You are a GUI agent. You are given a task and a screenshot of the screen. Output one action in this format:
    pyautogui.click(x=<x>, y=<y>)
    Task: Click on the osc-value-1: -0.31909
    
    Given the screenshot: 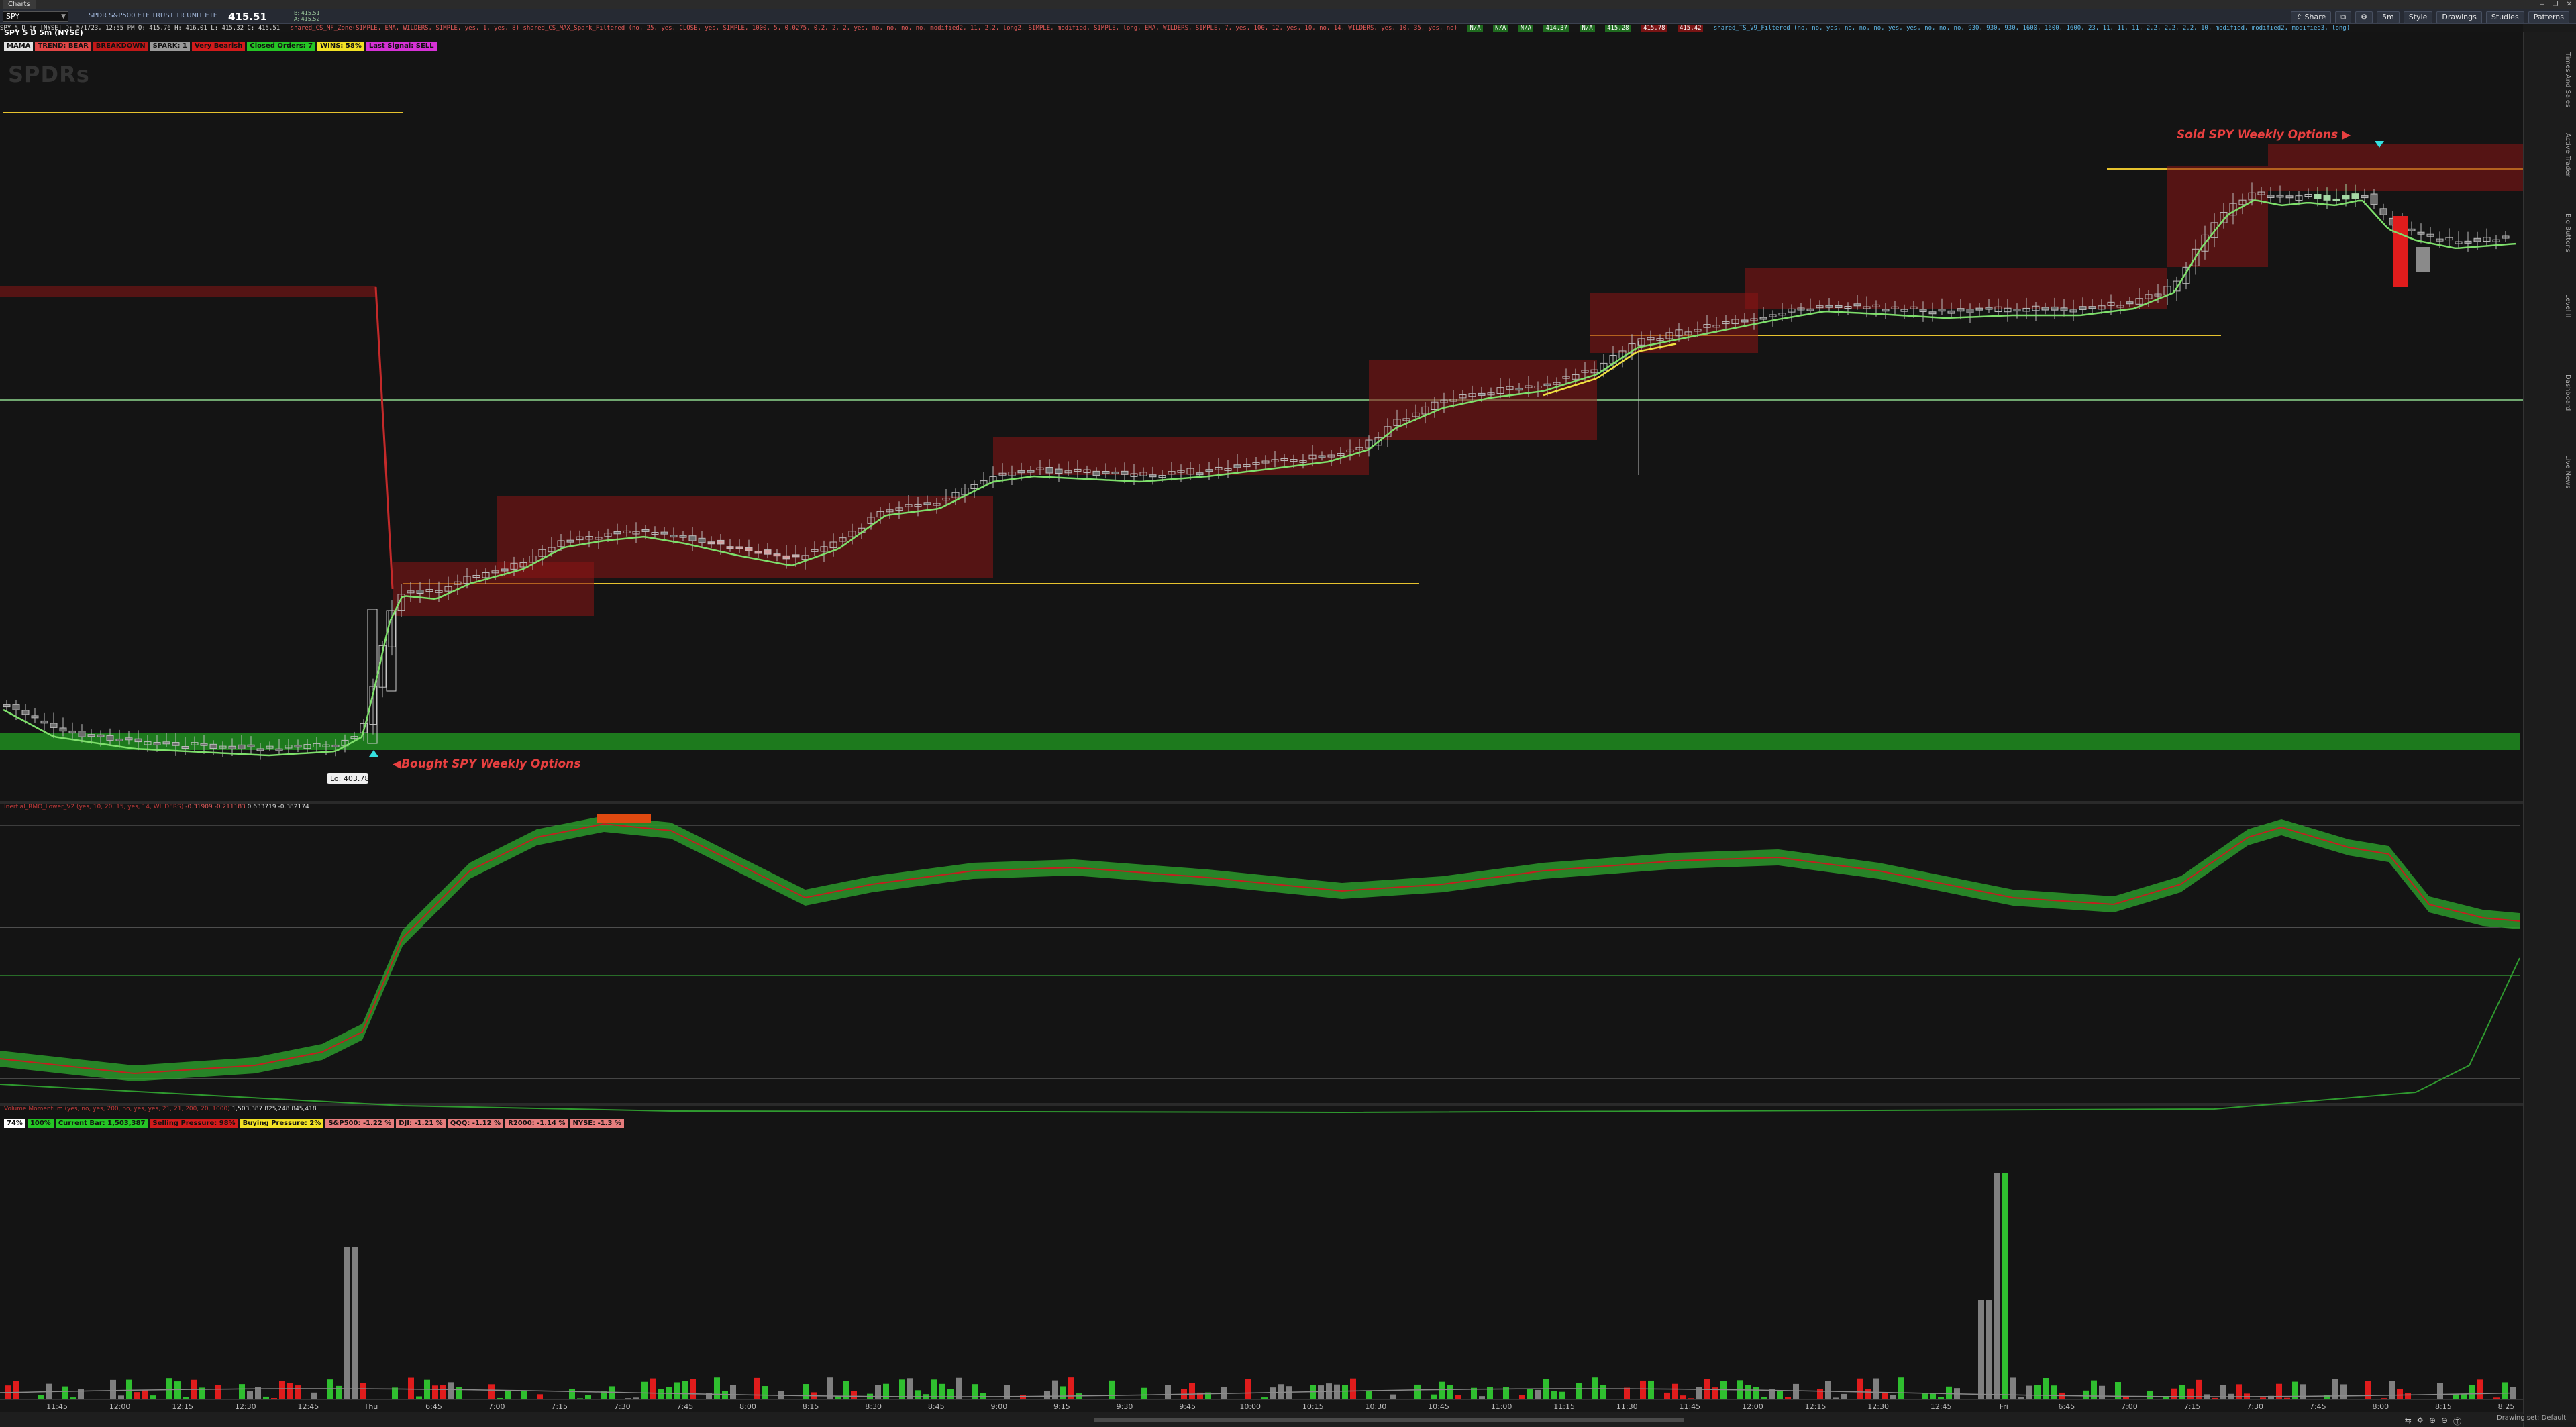 What is the action you would take?
    pyautogui.click(x=199, y=807)
    